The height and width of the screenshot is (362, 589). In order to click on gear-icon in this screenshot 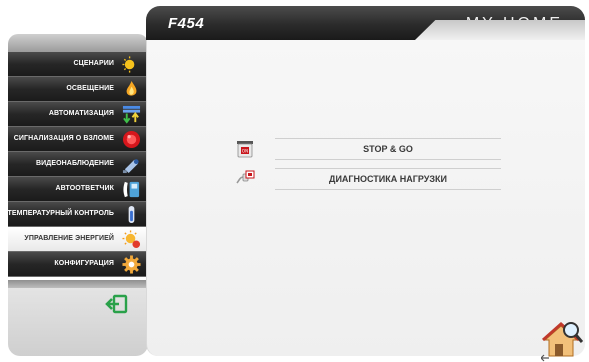, I will do `click(131, 264)`.